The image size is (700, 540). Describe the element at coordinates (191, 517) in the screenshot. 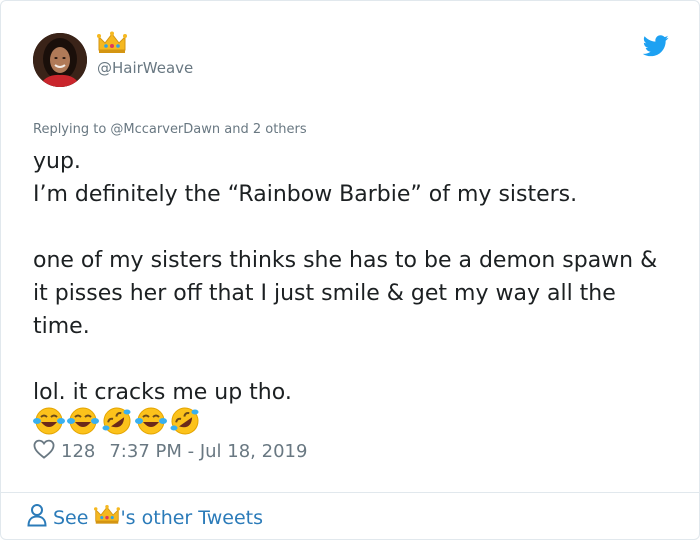

I see `other-tweets-label: 's other Tweets` at that location.